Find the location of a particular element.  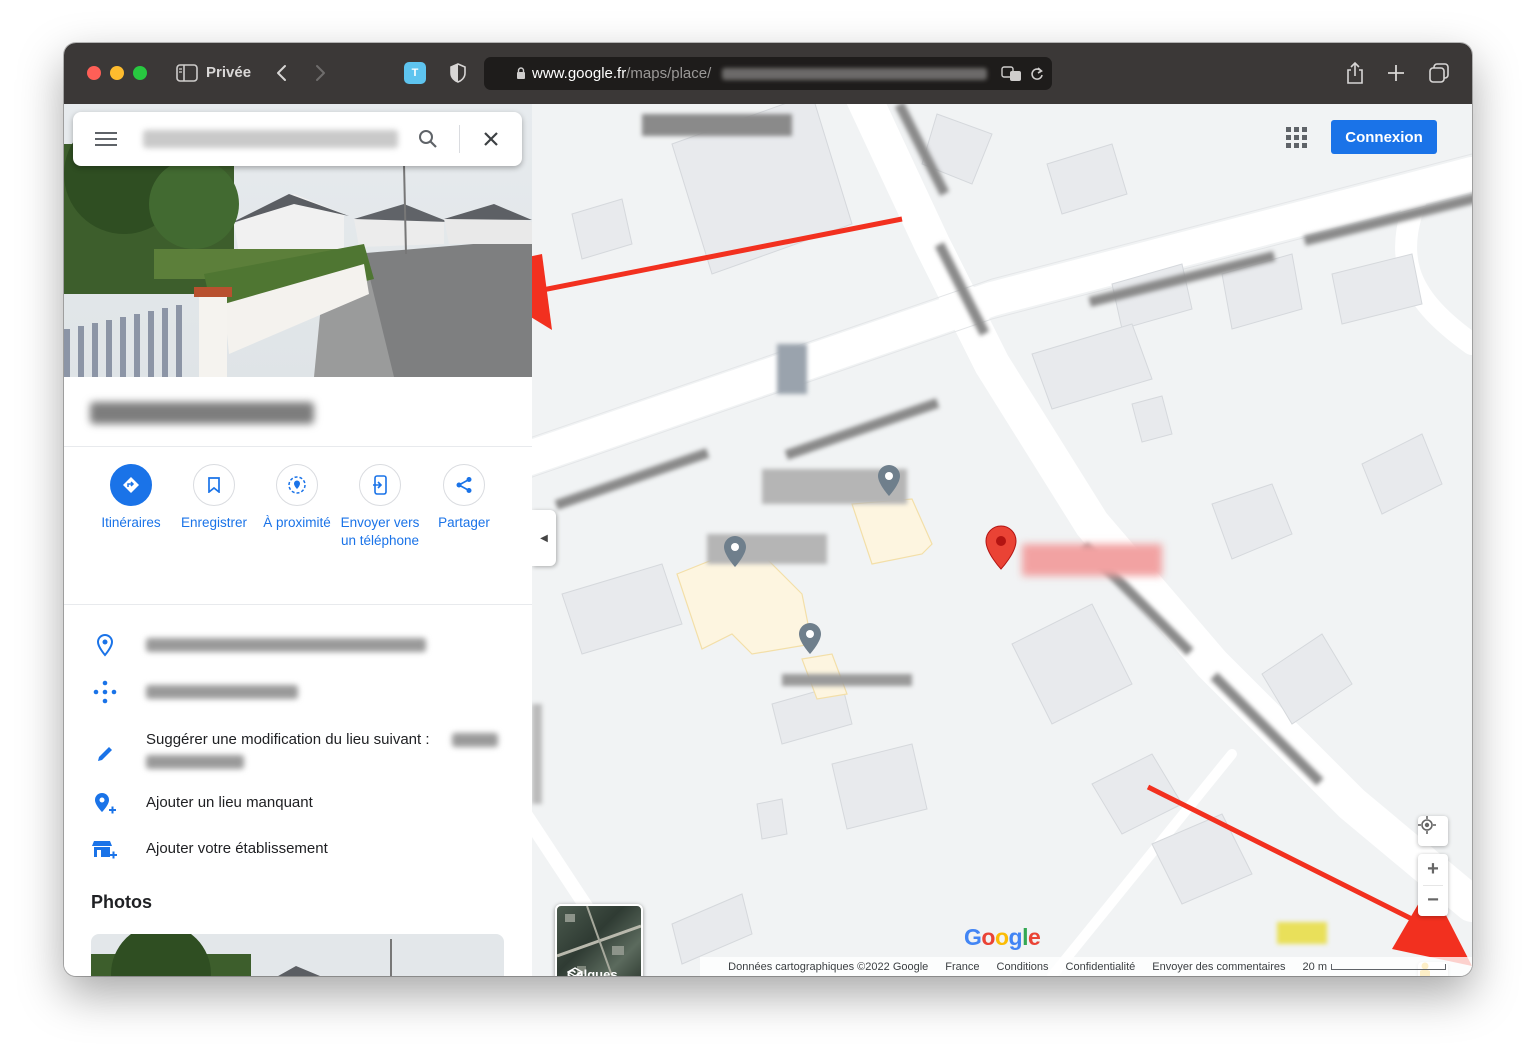

satellite-thumbnail is located at coordinates (599, 941).